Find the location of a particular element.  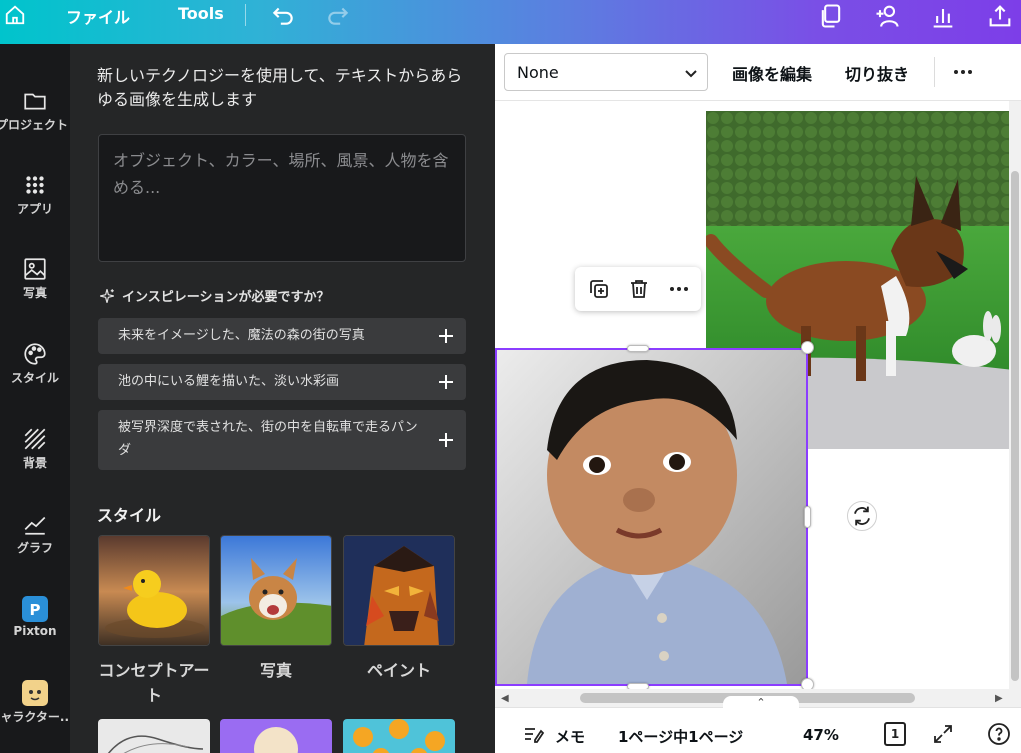

folder-icon is located at coordinates (35, 101).